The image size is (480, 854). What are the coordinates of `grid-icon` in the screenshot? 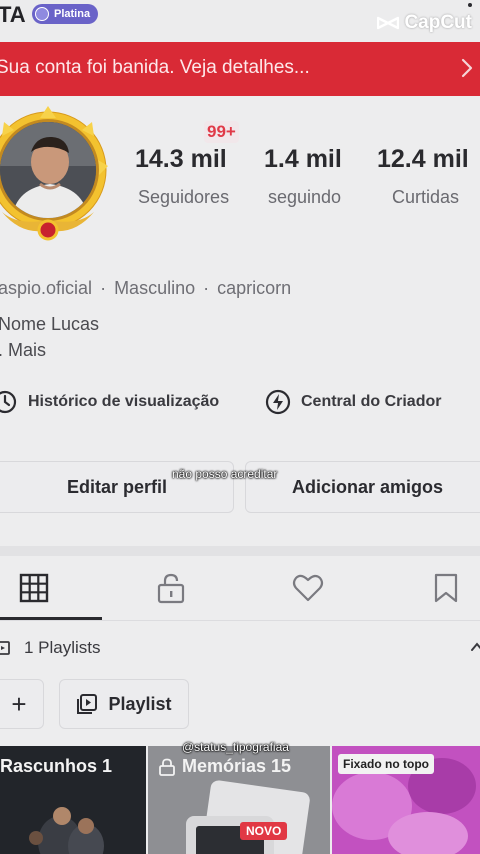 It's located at (34, 588).